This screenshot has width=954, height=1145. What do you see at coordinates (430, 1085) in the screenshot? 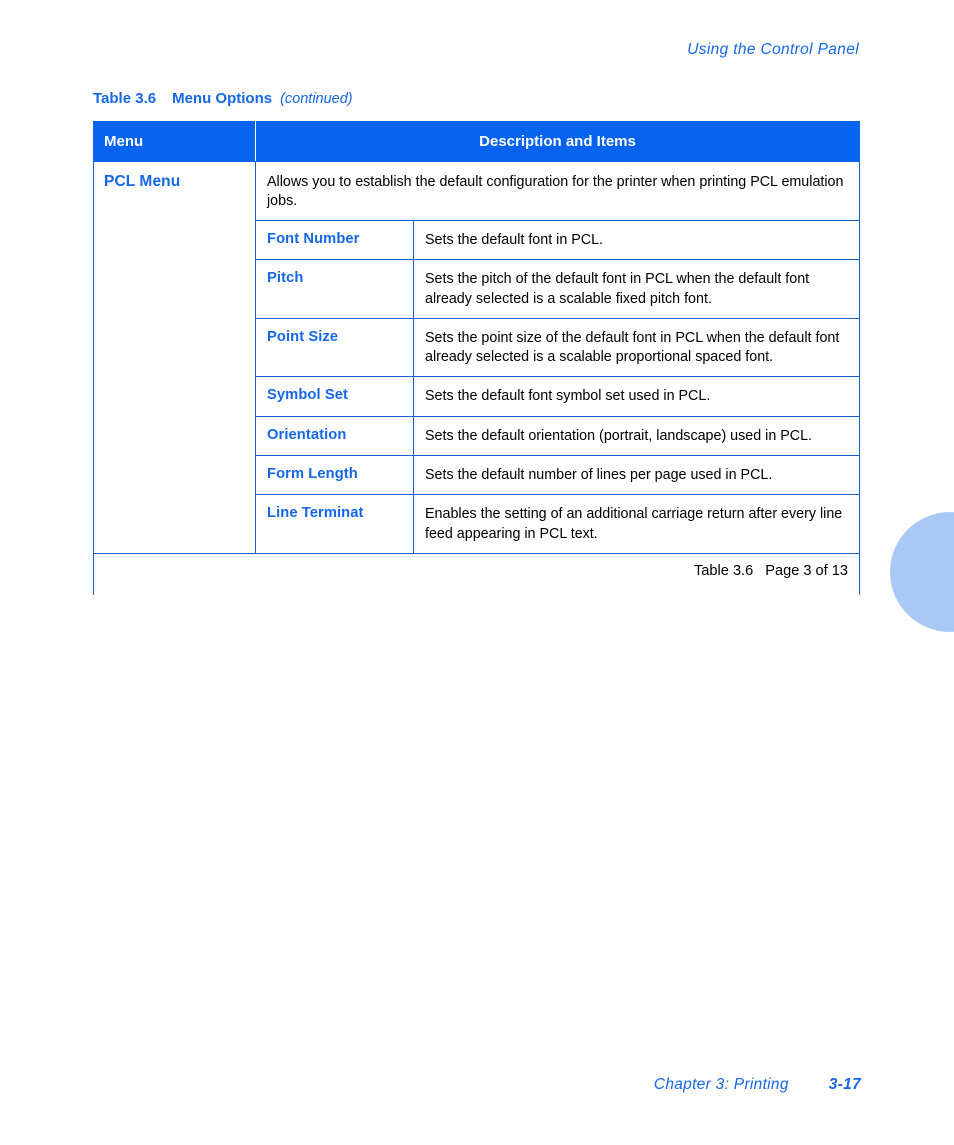
I see `page-footer: Chapter 3: Printing 3-17` at bounding box center [430, 1085].